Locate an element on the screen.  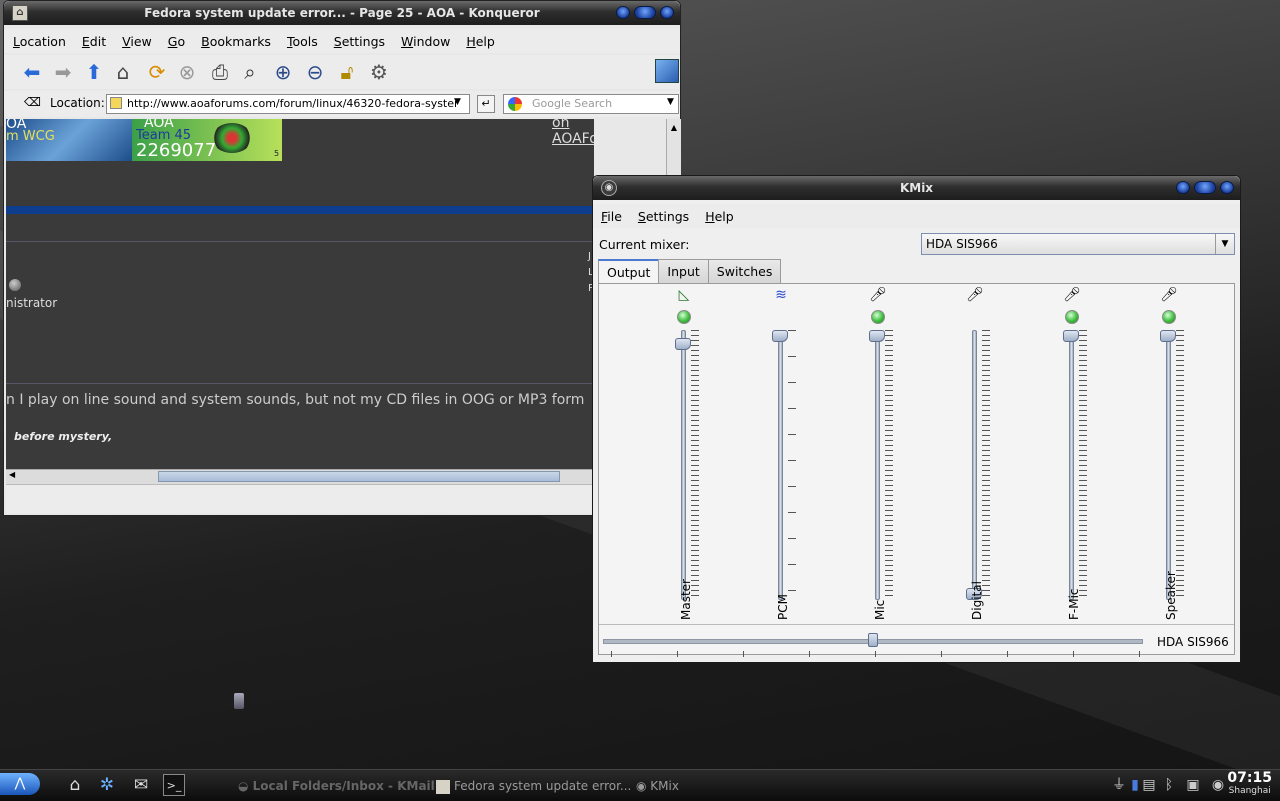
mixer-tabs: Output Input Switches is located at coordinates (690, 272).